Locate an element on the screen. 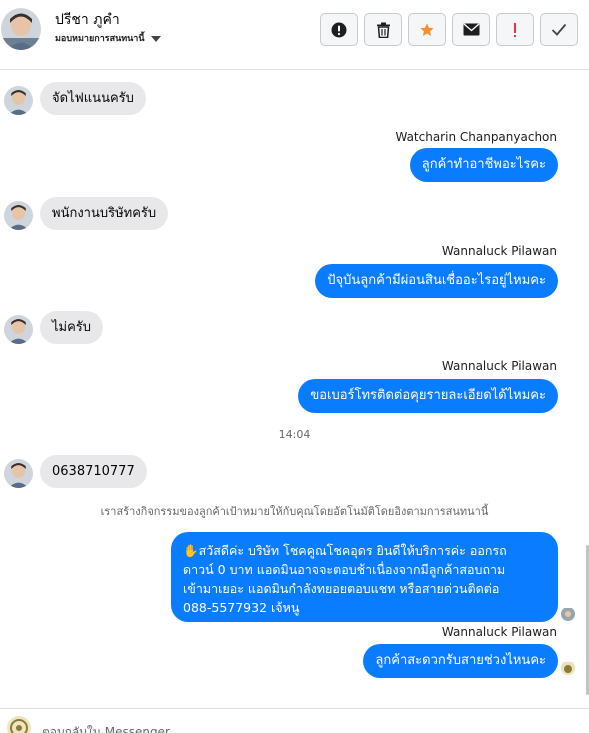 The width and height of the screenshot is (589, 733). conversation-header: ปรีชา ภูคำ มอบหมายการสนทนานี้ is located at coordinates (294, 35).